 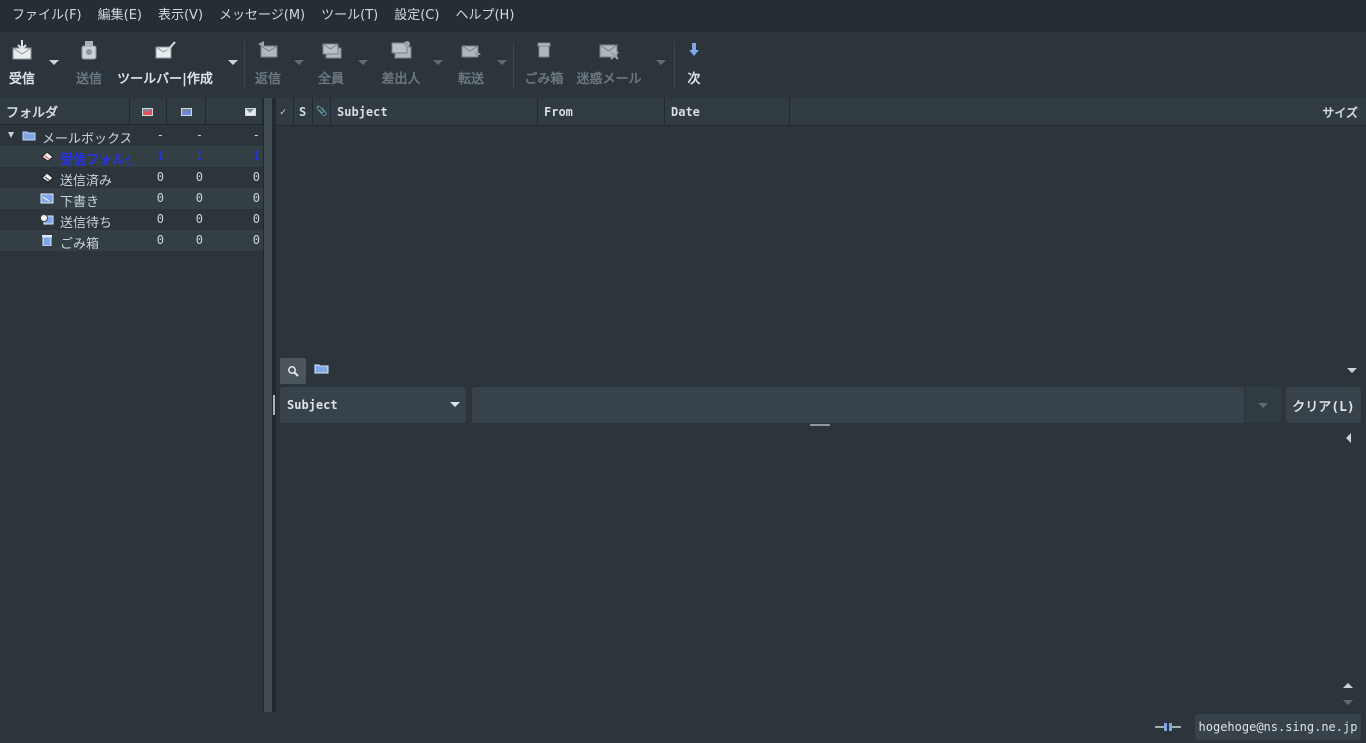 I want to click on folder-header: フォルダ, so click(x=131, y=111).